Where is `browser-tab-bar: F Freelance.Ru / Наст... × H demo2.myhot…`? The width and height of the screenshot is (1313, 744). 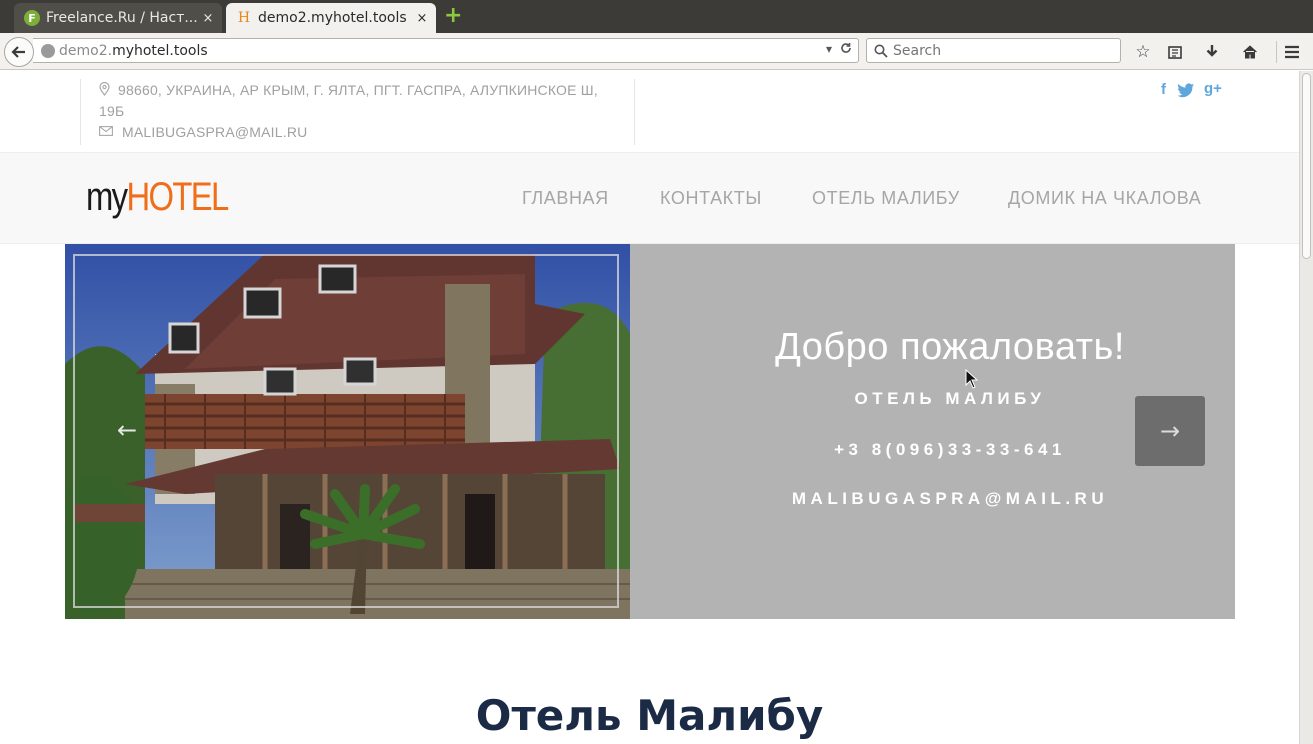
browser-tab-bar: F Freelance.Ru / Наст... × H demo2.myhot… is located at coordinates (656, 16).